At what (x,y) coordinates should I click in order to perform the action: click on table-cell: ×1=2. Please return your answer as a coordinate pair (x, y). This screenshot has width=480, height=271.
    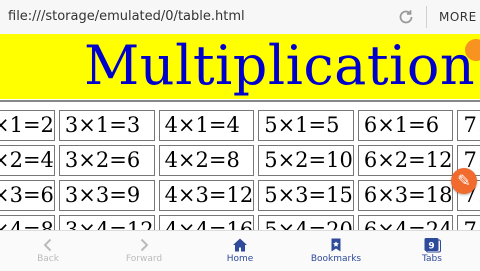
    Looking at the image, I should click on (27, 125).